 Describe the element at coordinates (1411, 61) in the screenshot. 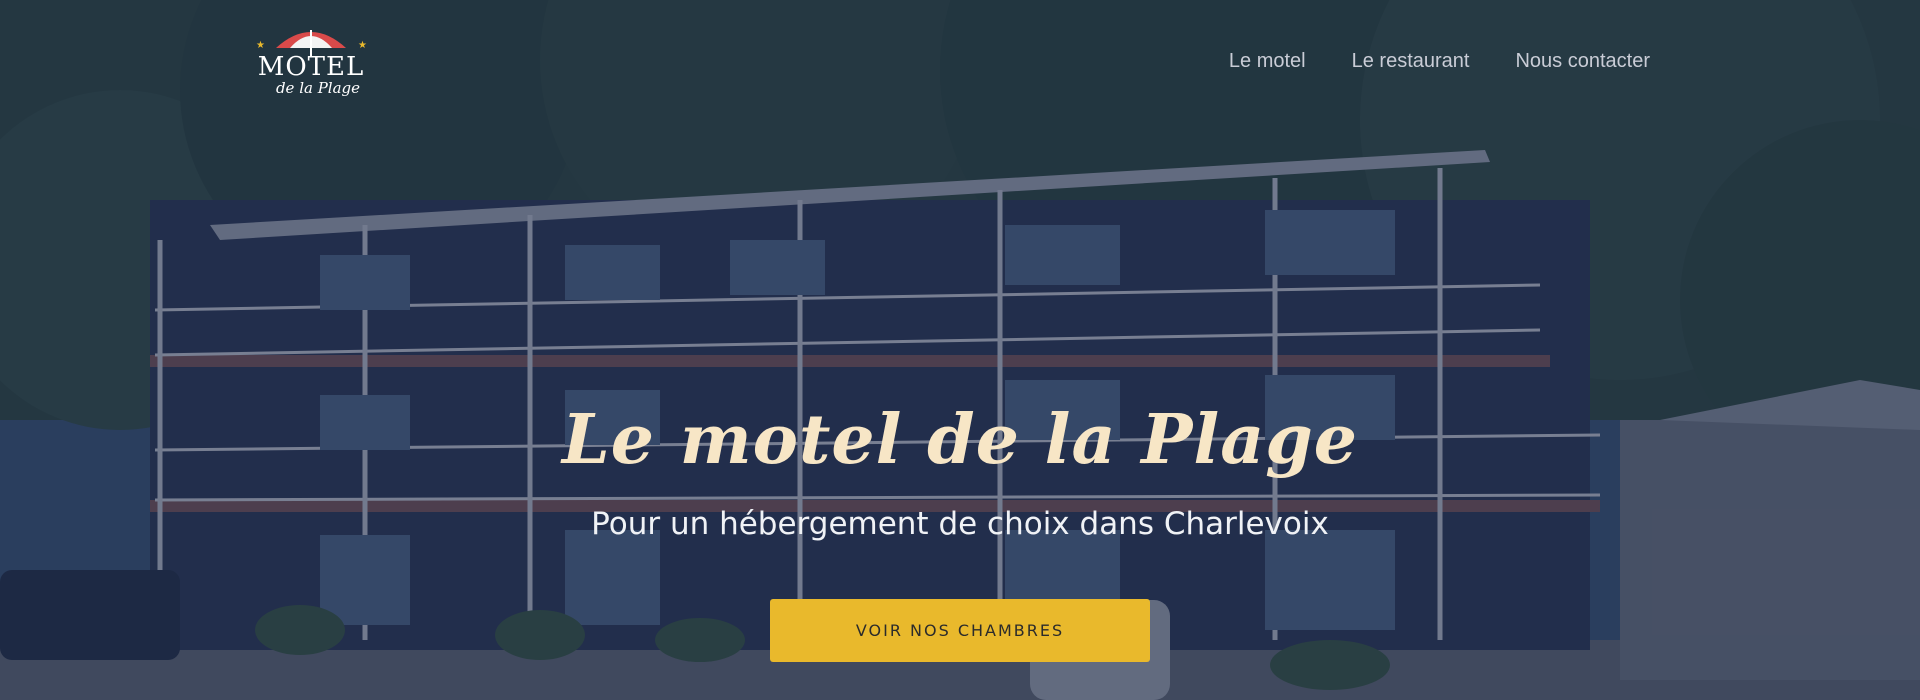

I see `nav-link-le-restaurant: Le restaurant` at that location.